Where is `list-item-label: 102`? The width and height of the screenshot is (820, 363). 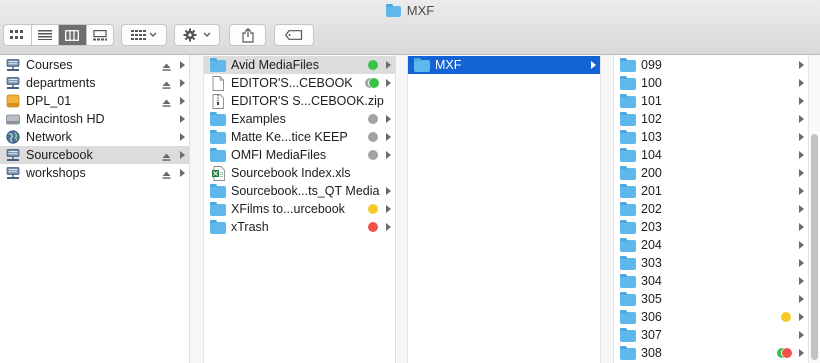
list-item-label: 102 is located at coordinates (651, 119).